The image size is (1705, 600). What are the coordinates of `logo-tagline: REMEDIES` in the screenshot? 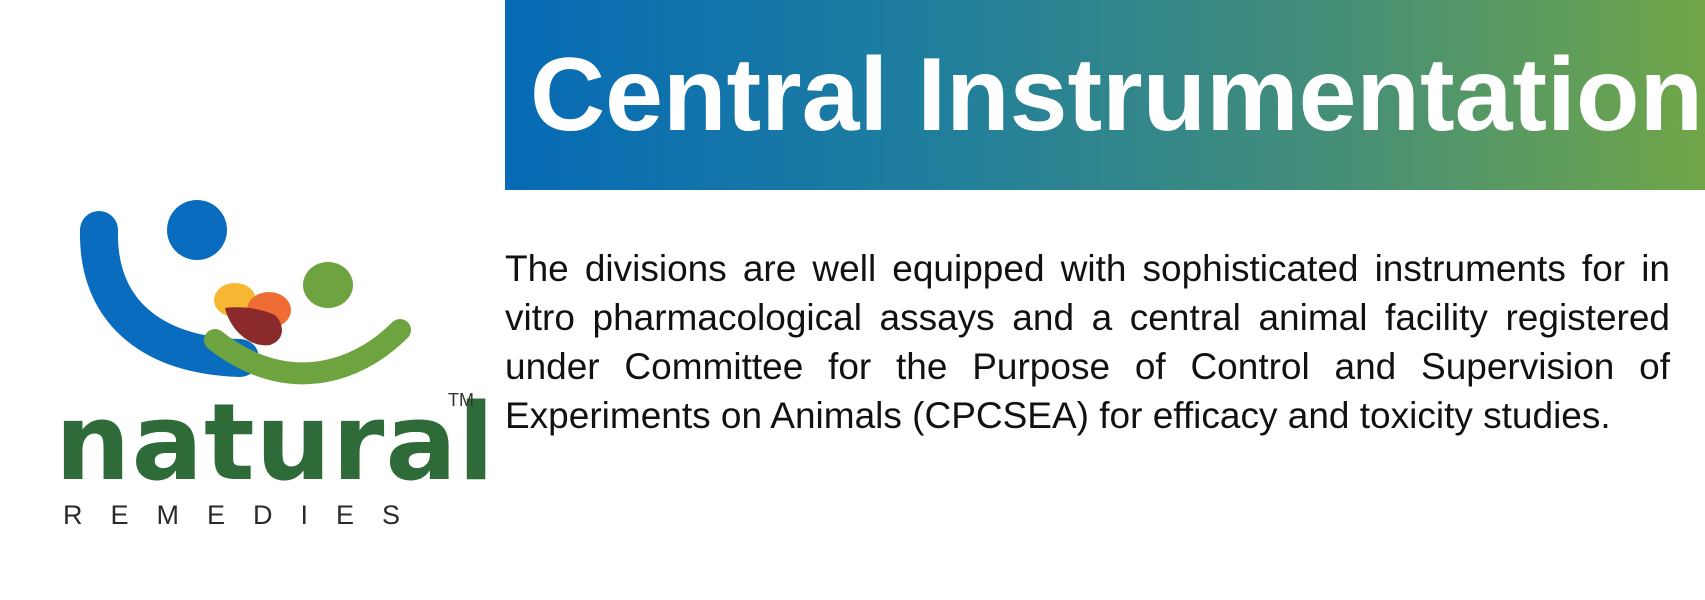 It's located at (246, 515).